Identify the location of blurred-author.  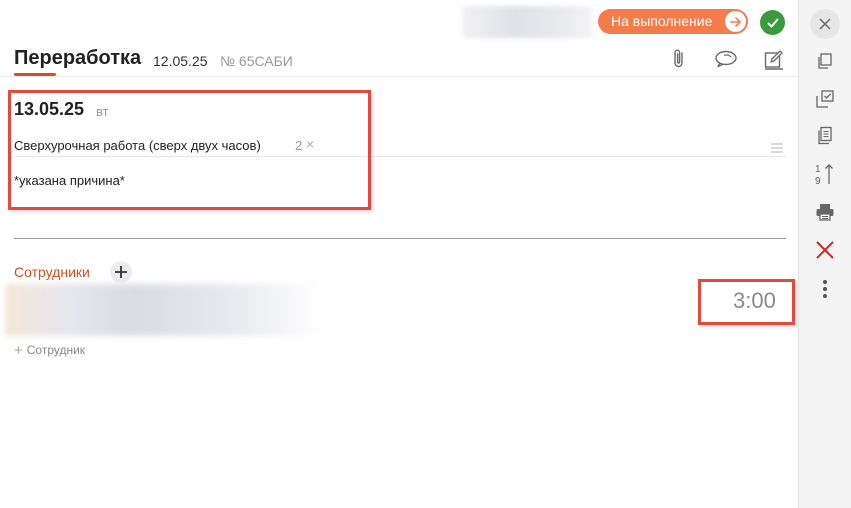
(527, 22).